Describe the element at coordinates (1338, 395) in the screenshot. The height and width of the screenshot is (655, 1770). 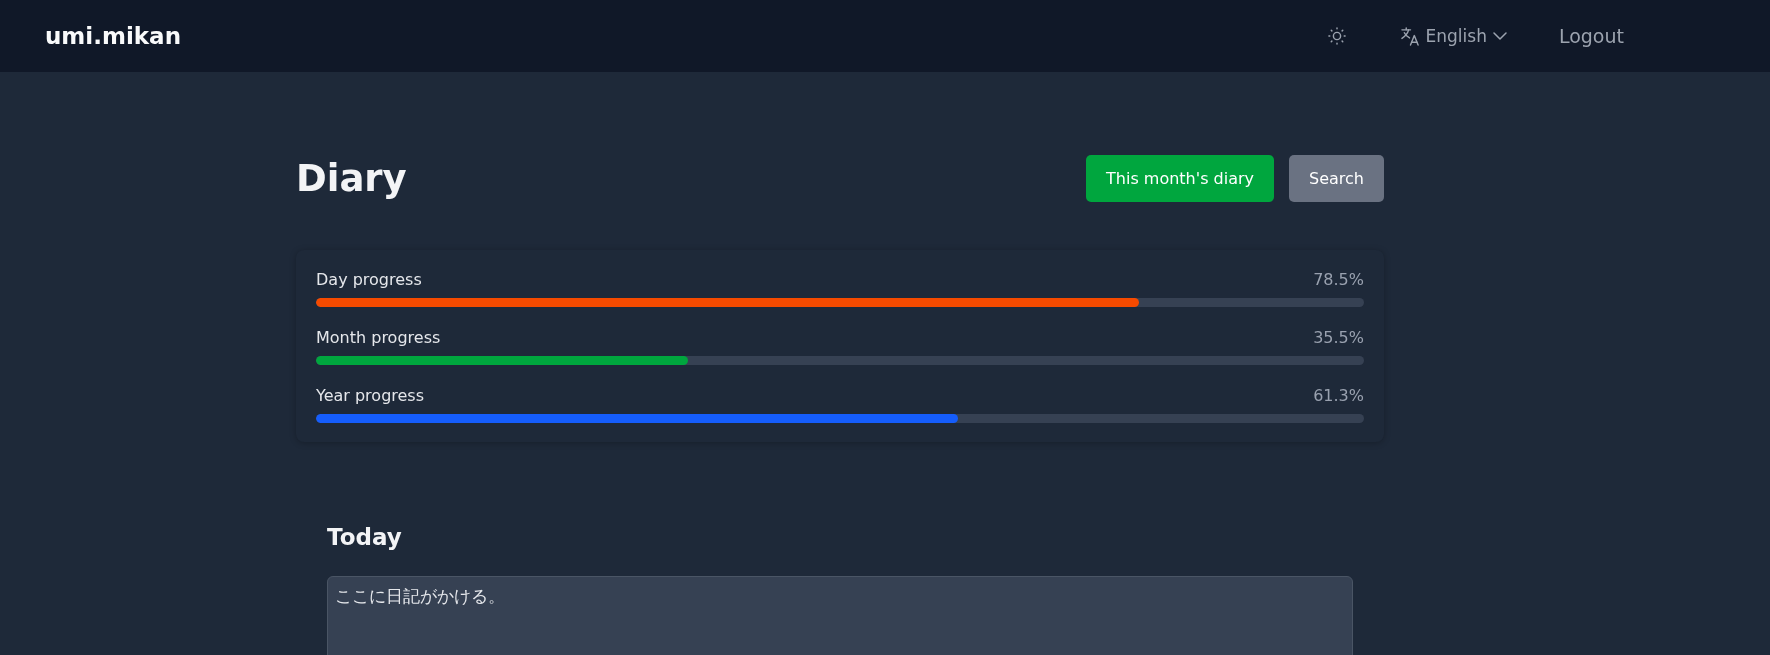
I see `progress-percent: 61.3%` at that location.